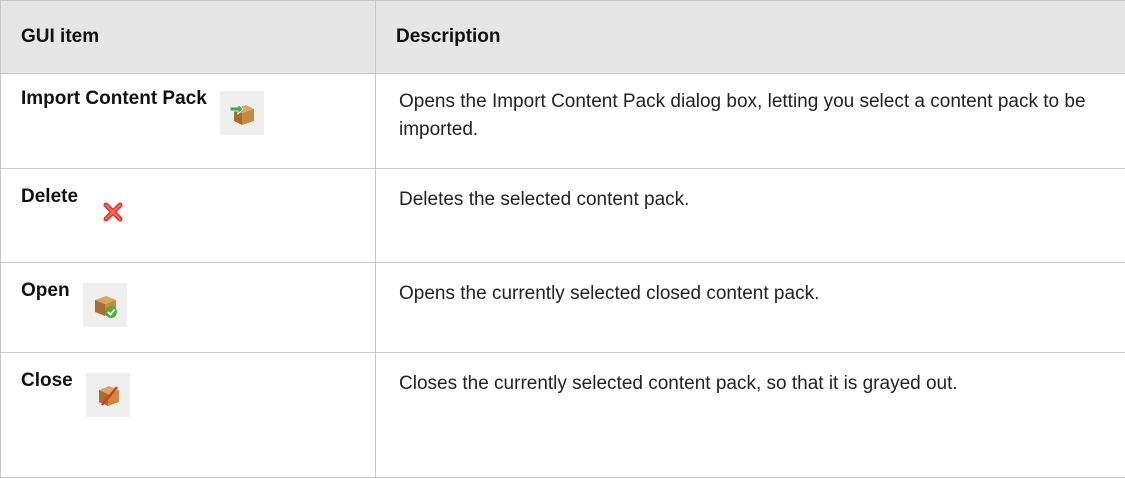 Image resolution: width=1125 pixels, height=478 pixels. What do you see at coordinates (108, 395) in the screenshot?
I see `close-content-pack-icon` at bounding box center [108, 395].